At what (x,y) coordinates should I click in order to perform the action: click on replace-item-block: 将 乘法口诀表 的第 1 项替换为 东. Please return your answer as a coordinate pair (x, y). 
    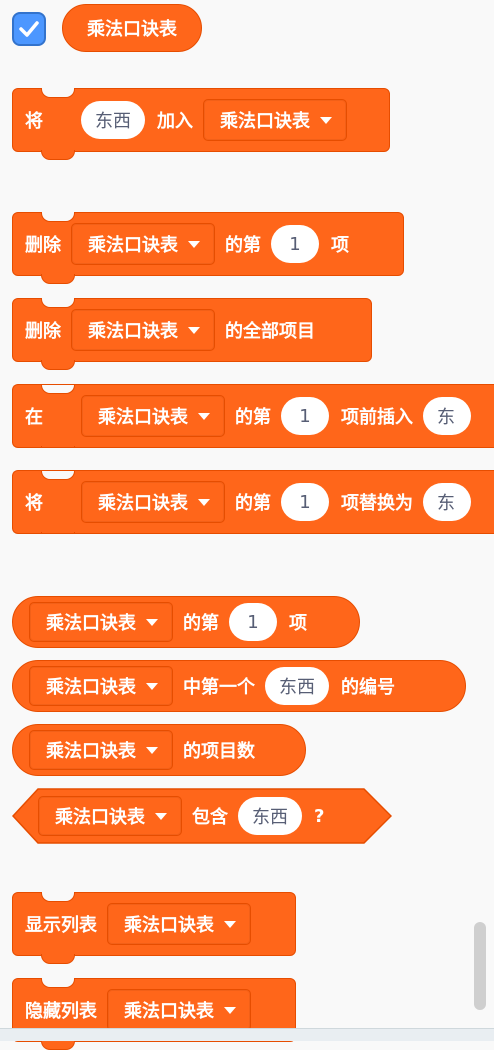
    Looking at the image, I should click on (253, 502).